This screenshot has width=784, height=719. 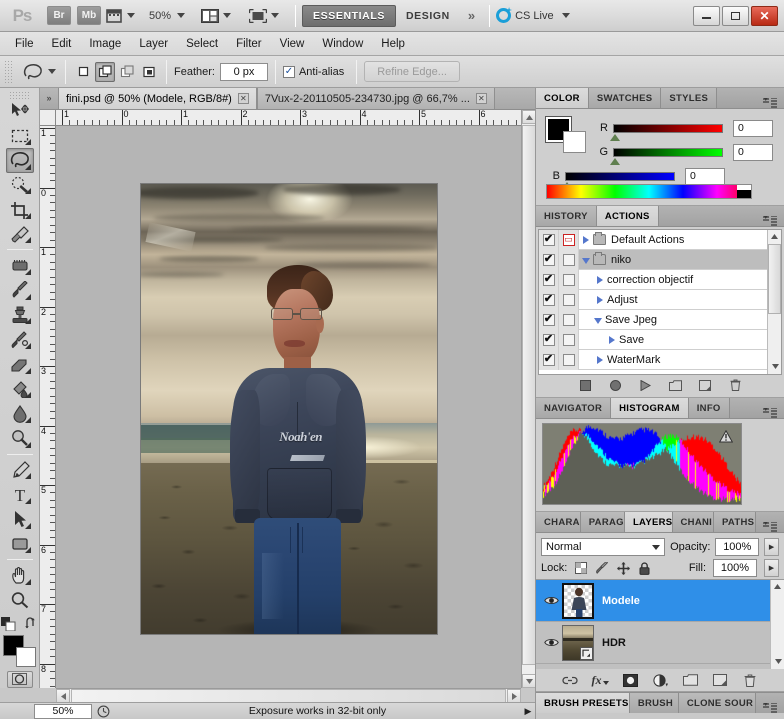 I want to click on canvas-horizontal-scrollbar, so click(x=288, y=695).